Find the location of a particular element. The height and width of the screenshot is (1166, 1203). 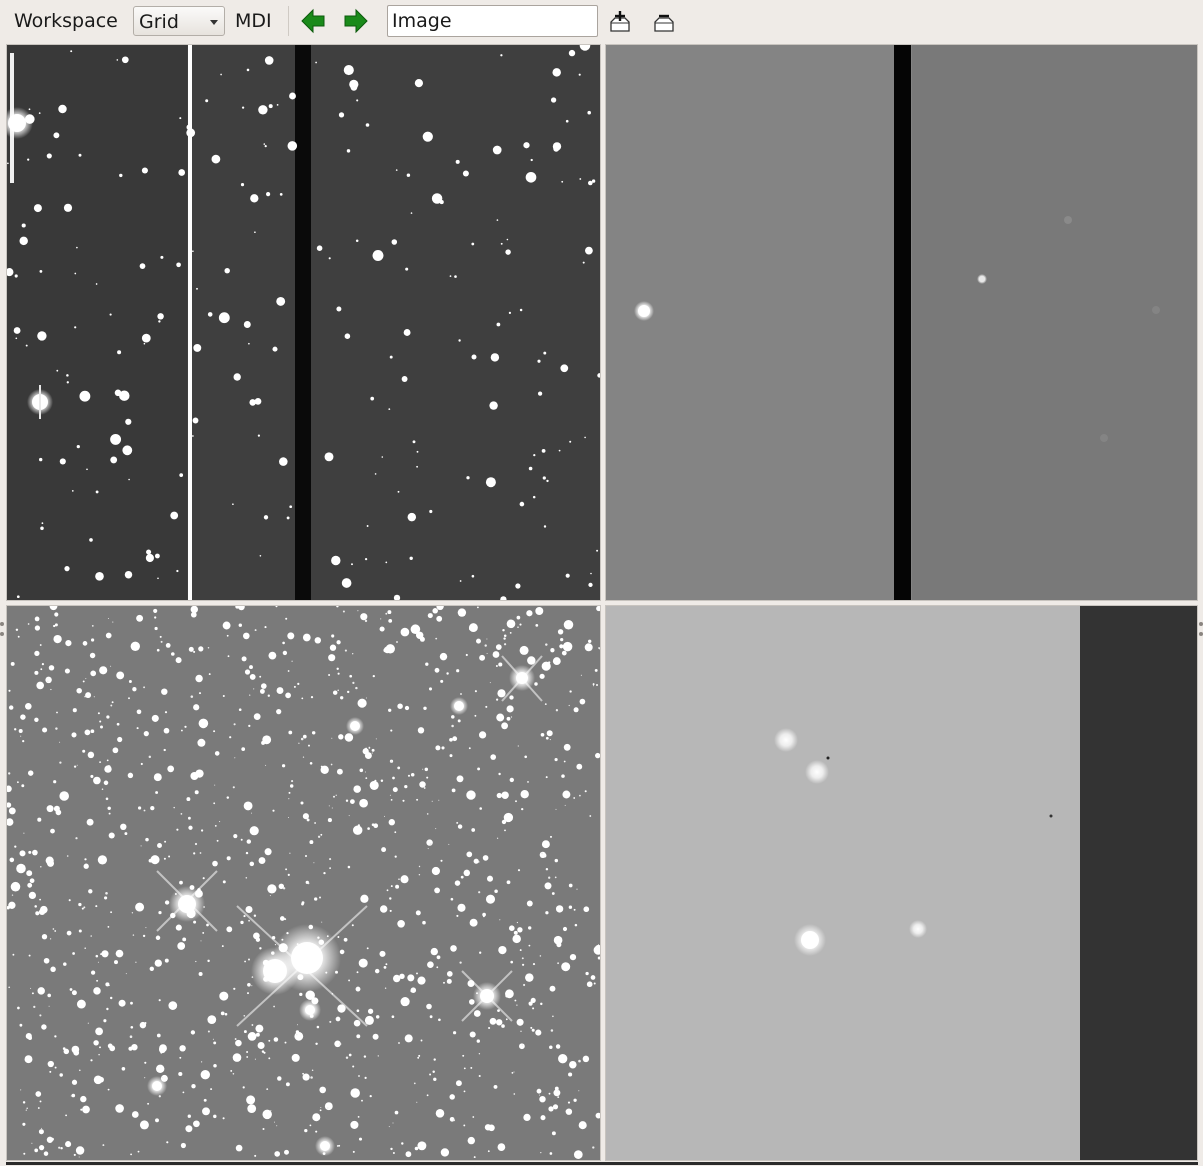

splitter-grip-right is located at coordinates (1201, 624).